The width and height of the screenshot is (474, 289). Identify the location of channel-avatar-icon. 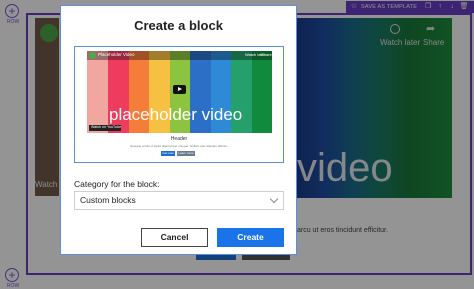
(92, 55).